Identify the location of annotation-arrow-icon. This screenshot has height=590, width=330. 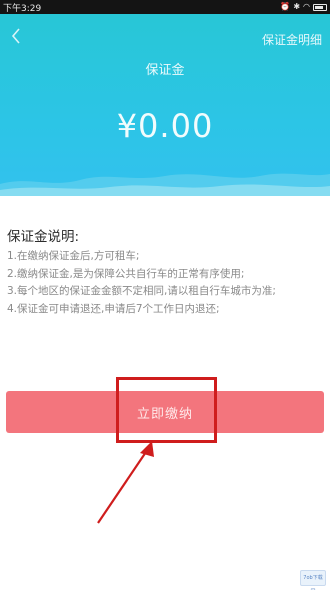
(125, 482).